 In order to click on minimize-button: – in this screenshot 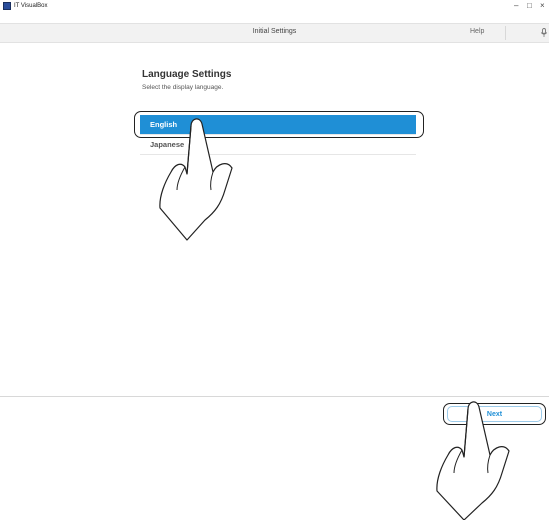, I will do `click(516, 6)`.